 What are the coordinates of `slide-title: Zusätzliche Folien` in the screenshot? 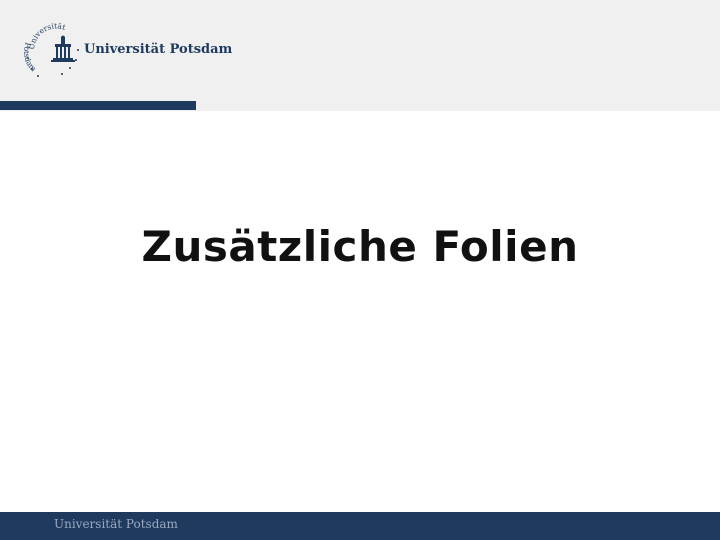 It's located at (360, 246).